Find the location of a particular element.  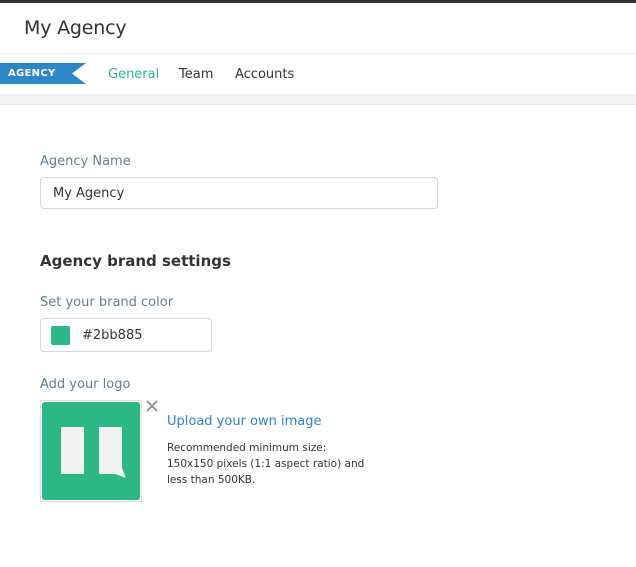

brand-color-picker: #2bb885 is located at coordinates (126, 335).